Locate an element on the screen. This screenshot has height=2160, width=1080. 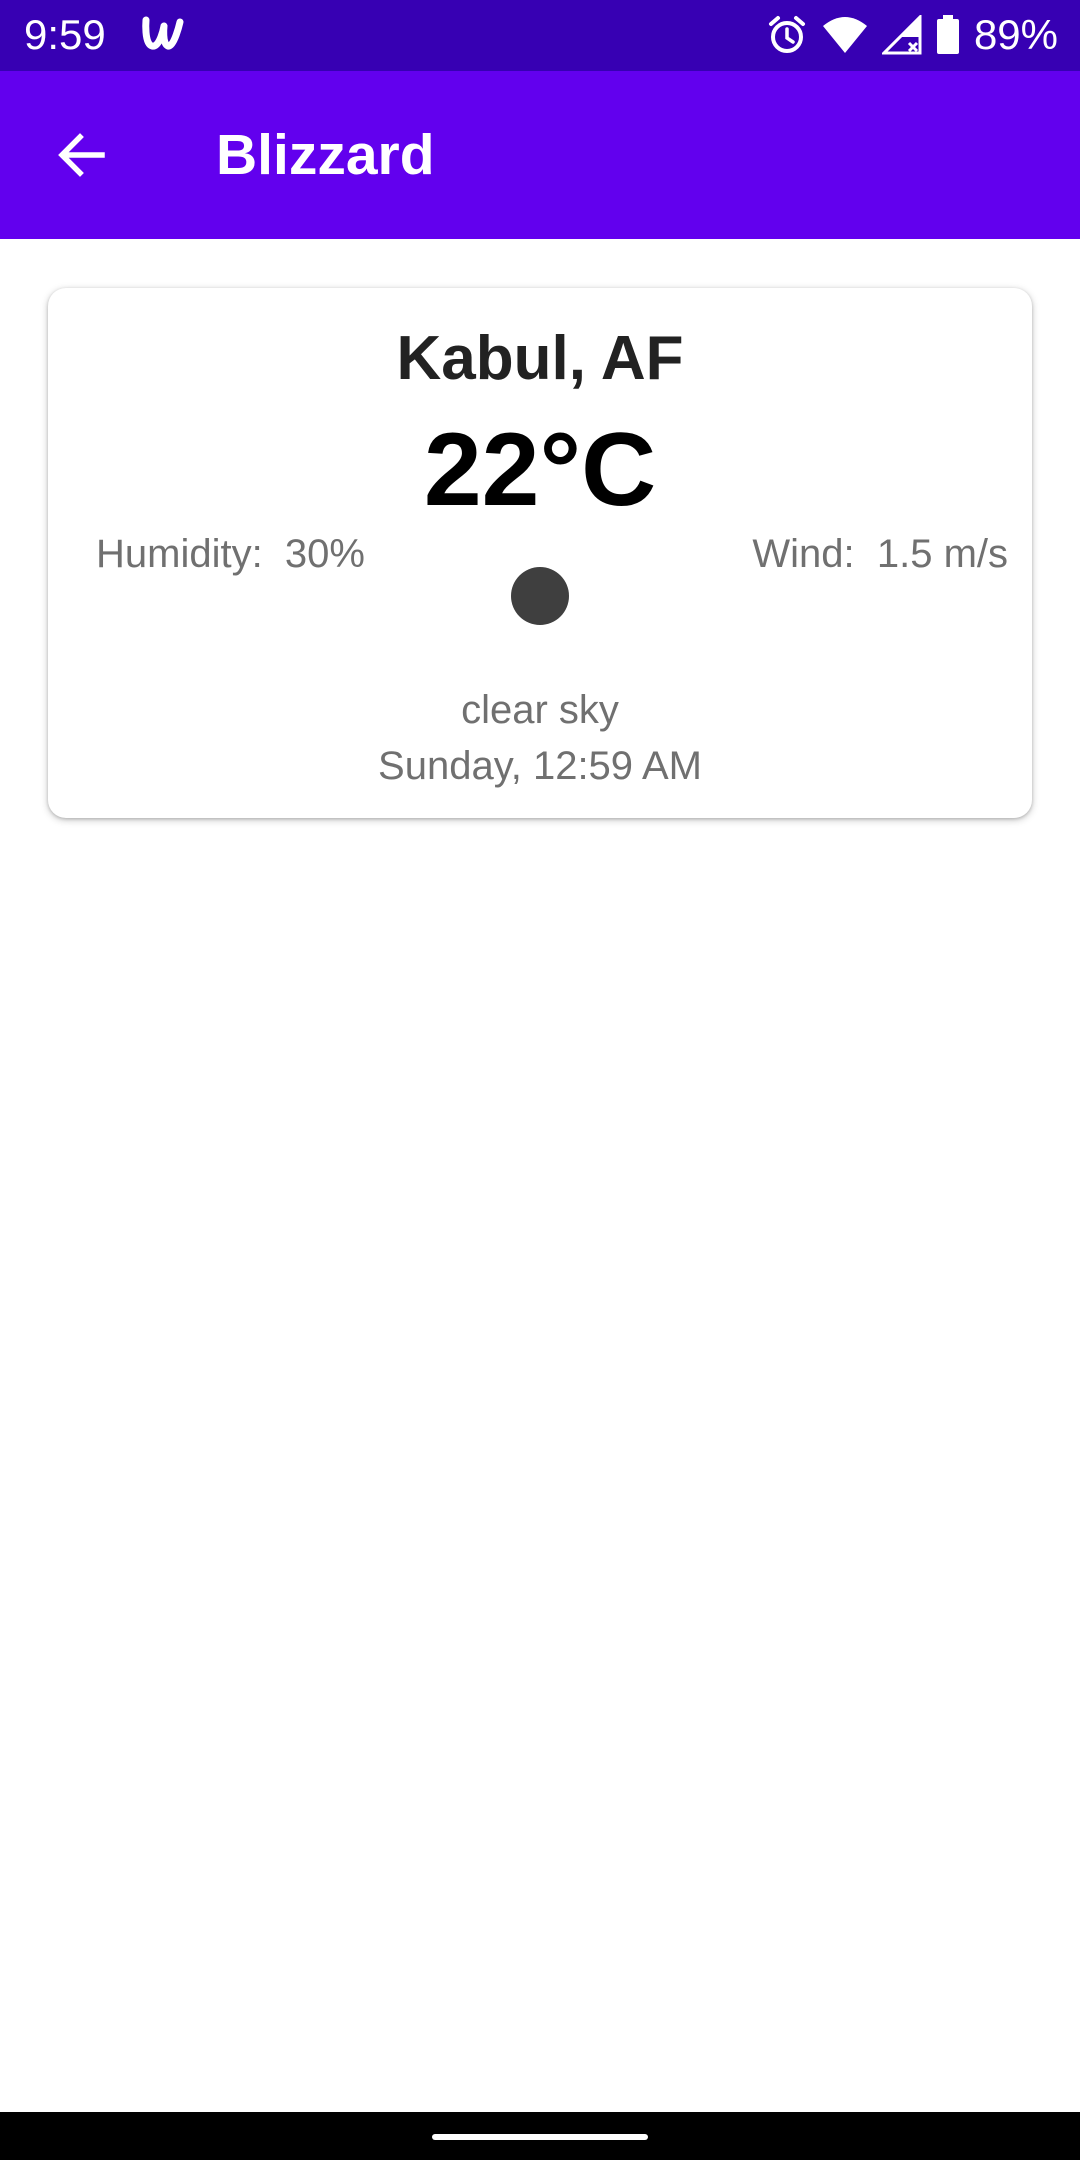
weather-icon is located at coordinates (540, 596).